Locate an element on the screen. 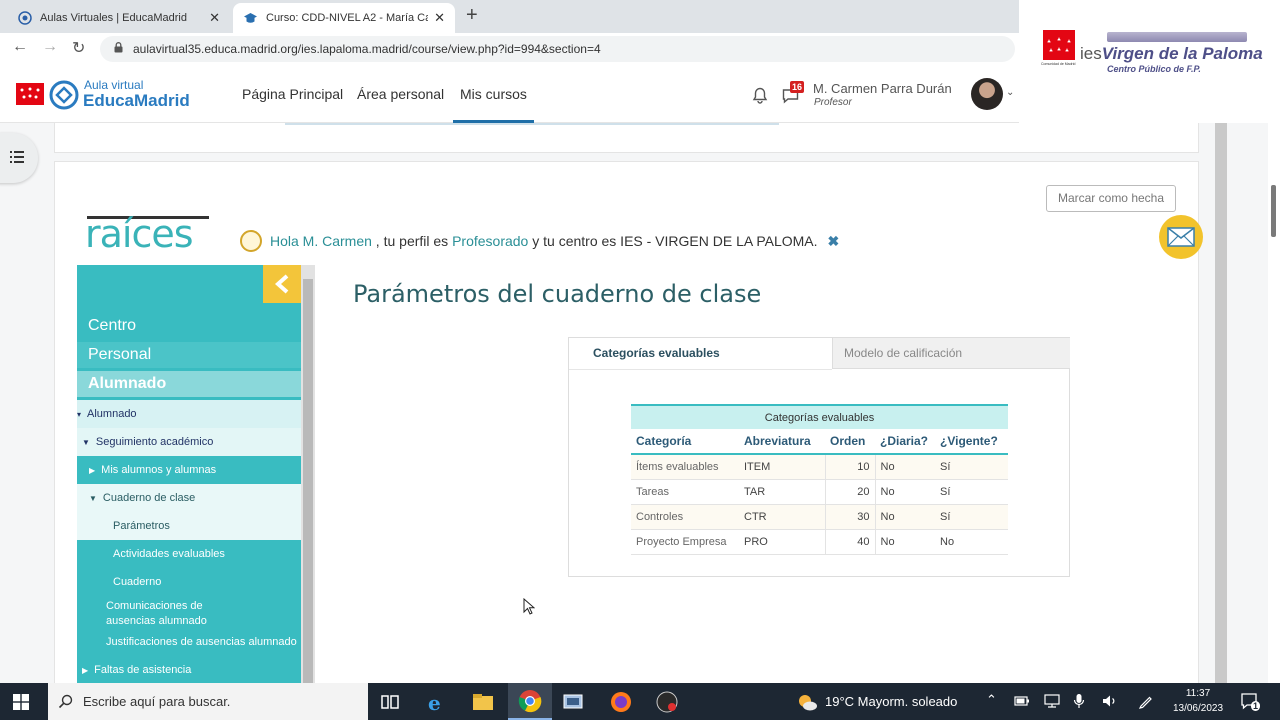  avatar is located at coordinates (987, 94).